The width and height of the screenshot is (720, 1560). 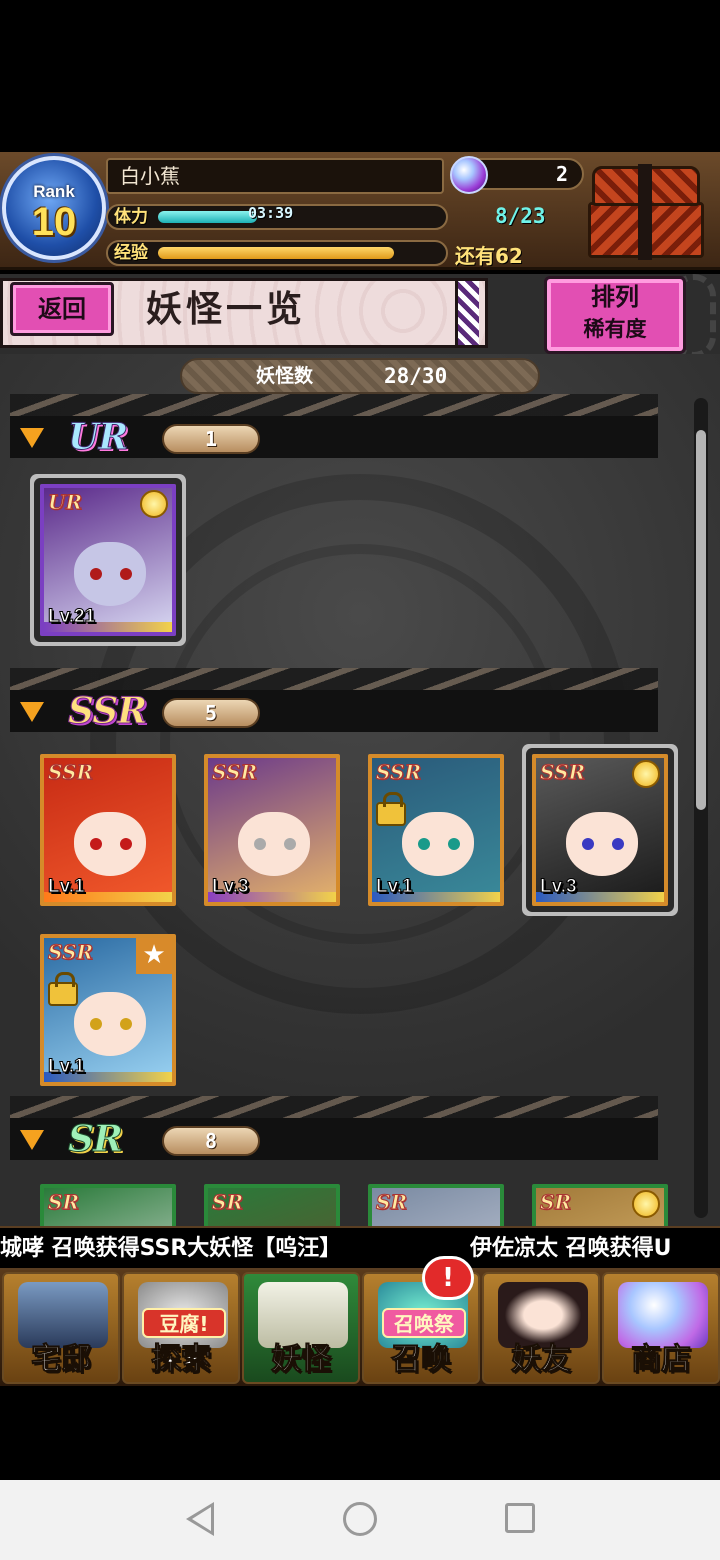 I want to click on yokai-card: SSR Lv.1 ★, so click(x=108, y=1010).